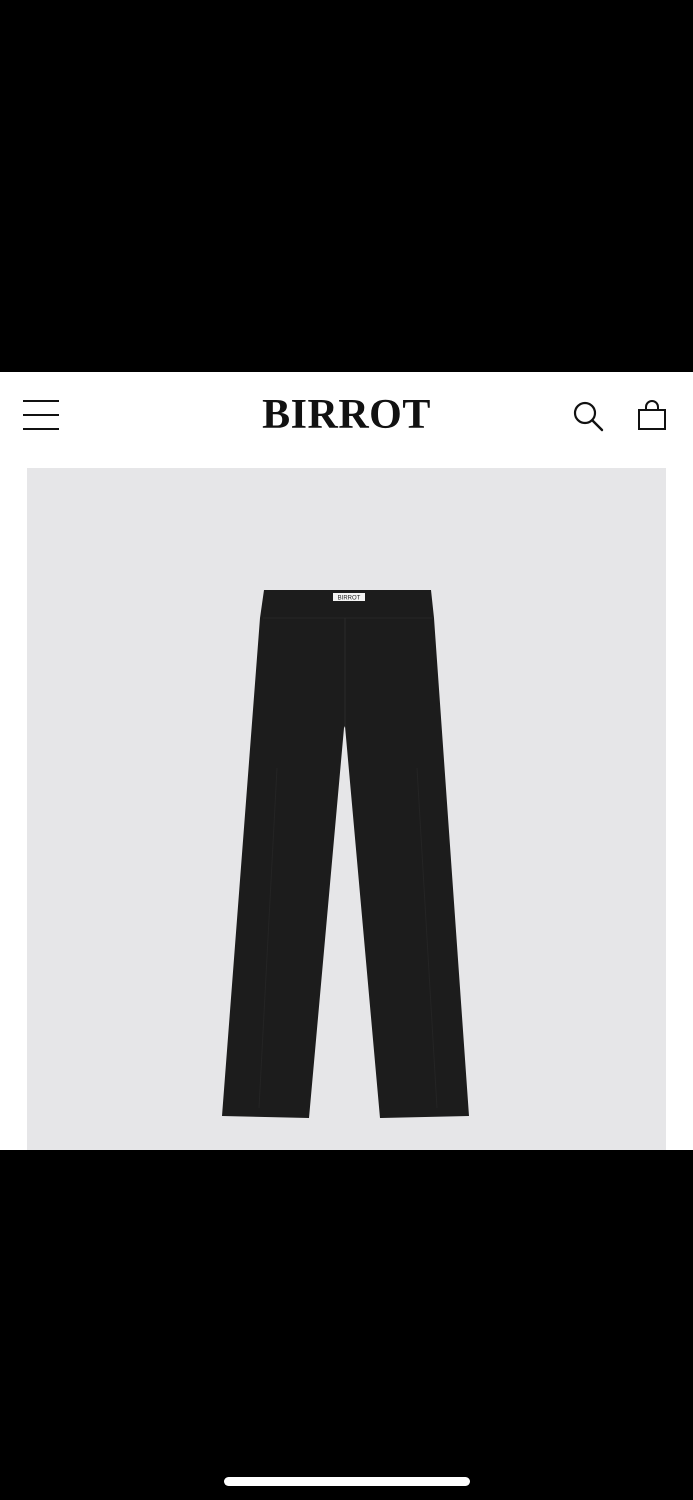 The width and height of the screenshot is (693, 1500). What do you see at coordinates (347, 1481) in the screenshot?
I see `home-indicator` at bounding box center [347, 1481].